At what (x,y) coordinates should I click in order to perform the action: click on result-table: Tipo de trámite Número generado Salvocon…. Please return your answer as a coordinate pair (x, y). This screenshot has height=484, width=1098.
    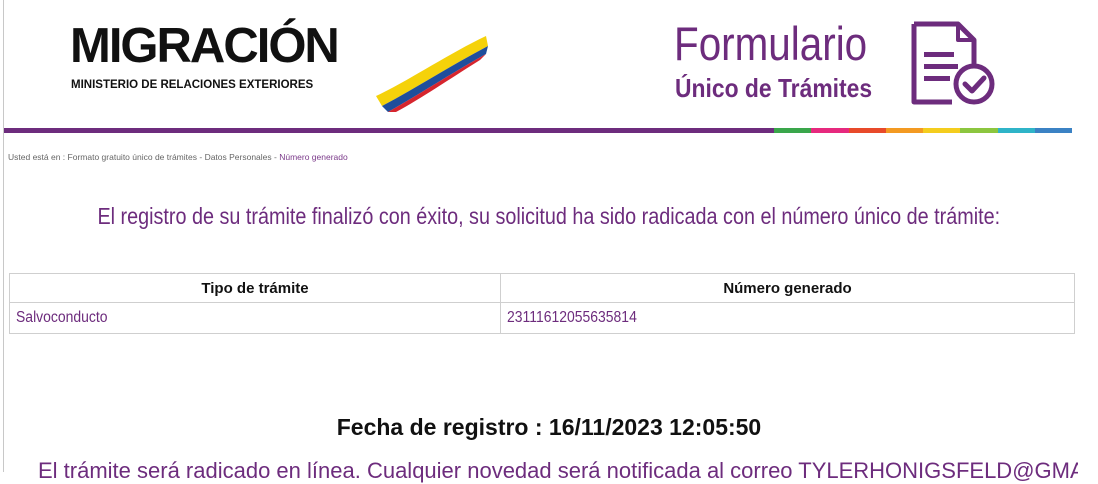
    Looking at the image, I should click on (542, 303).